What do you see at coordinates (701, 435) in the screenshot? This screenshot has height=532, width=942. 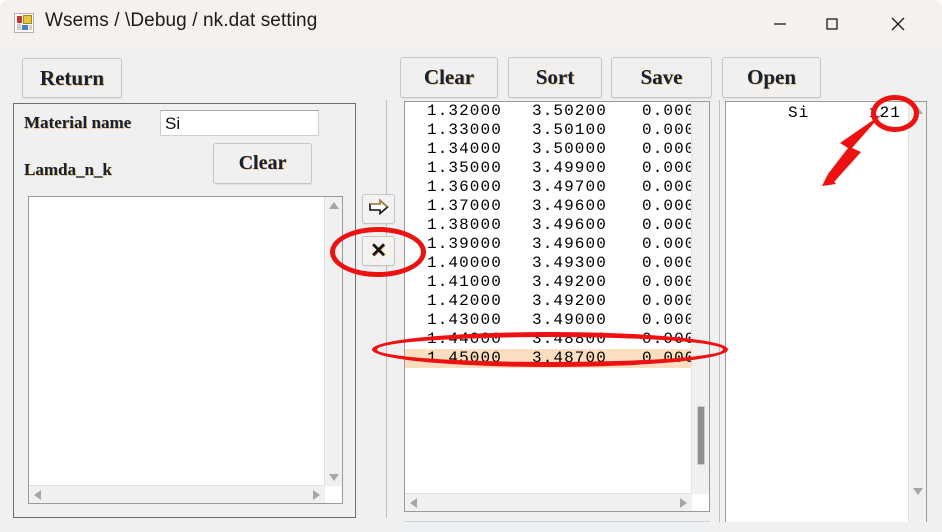 I see `nk-data-scroll-thumb` at bounding box center [701, 435].